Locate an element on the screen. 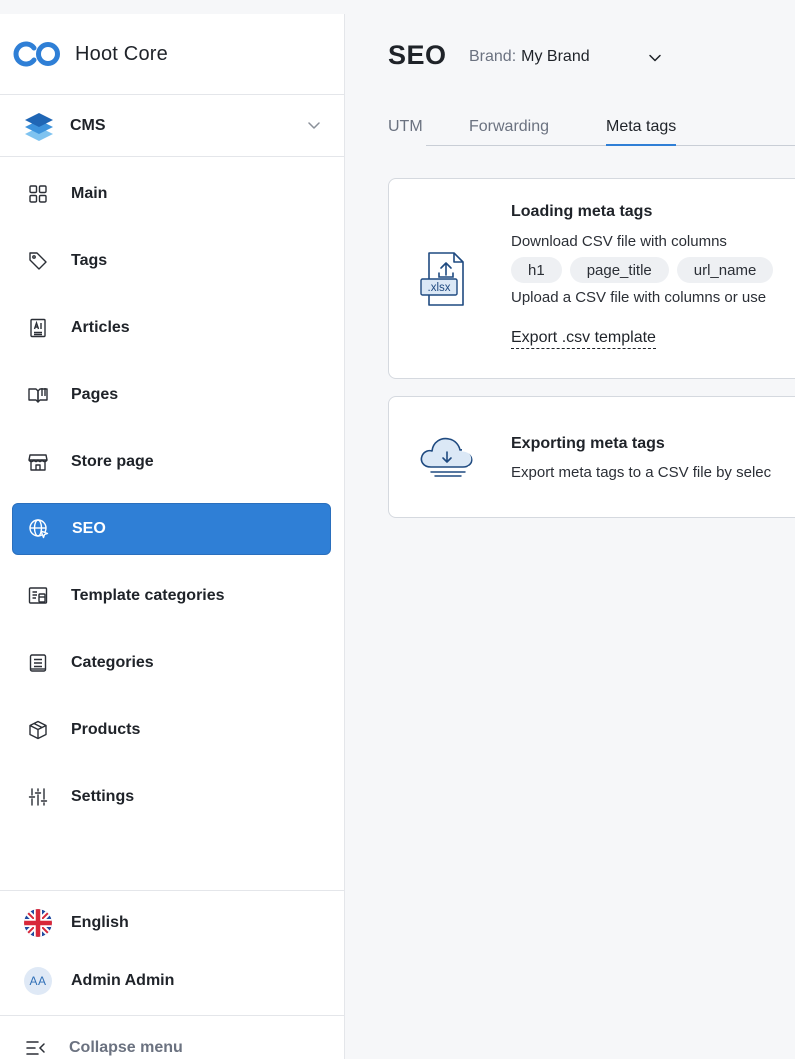 The image size is (795, 1059). sidebar-item-label: Tags is located at coordinates (89, 260).